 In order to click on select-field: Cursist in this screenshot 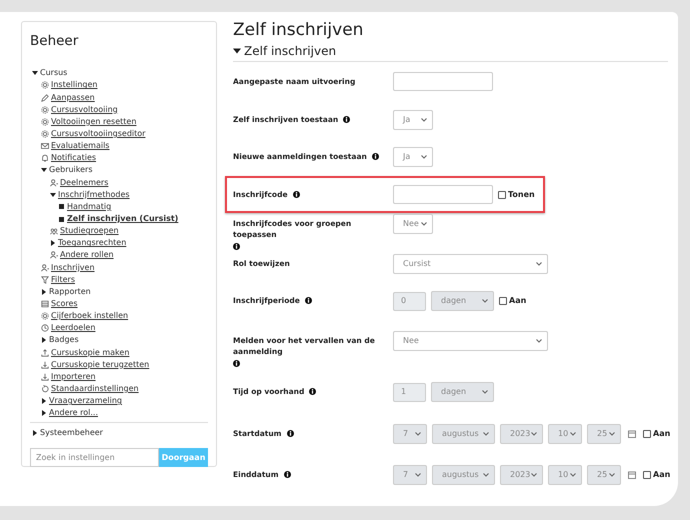, I will do `click(470, 264)`.